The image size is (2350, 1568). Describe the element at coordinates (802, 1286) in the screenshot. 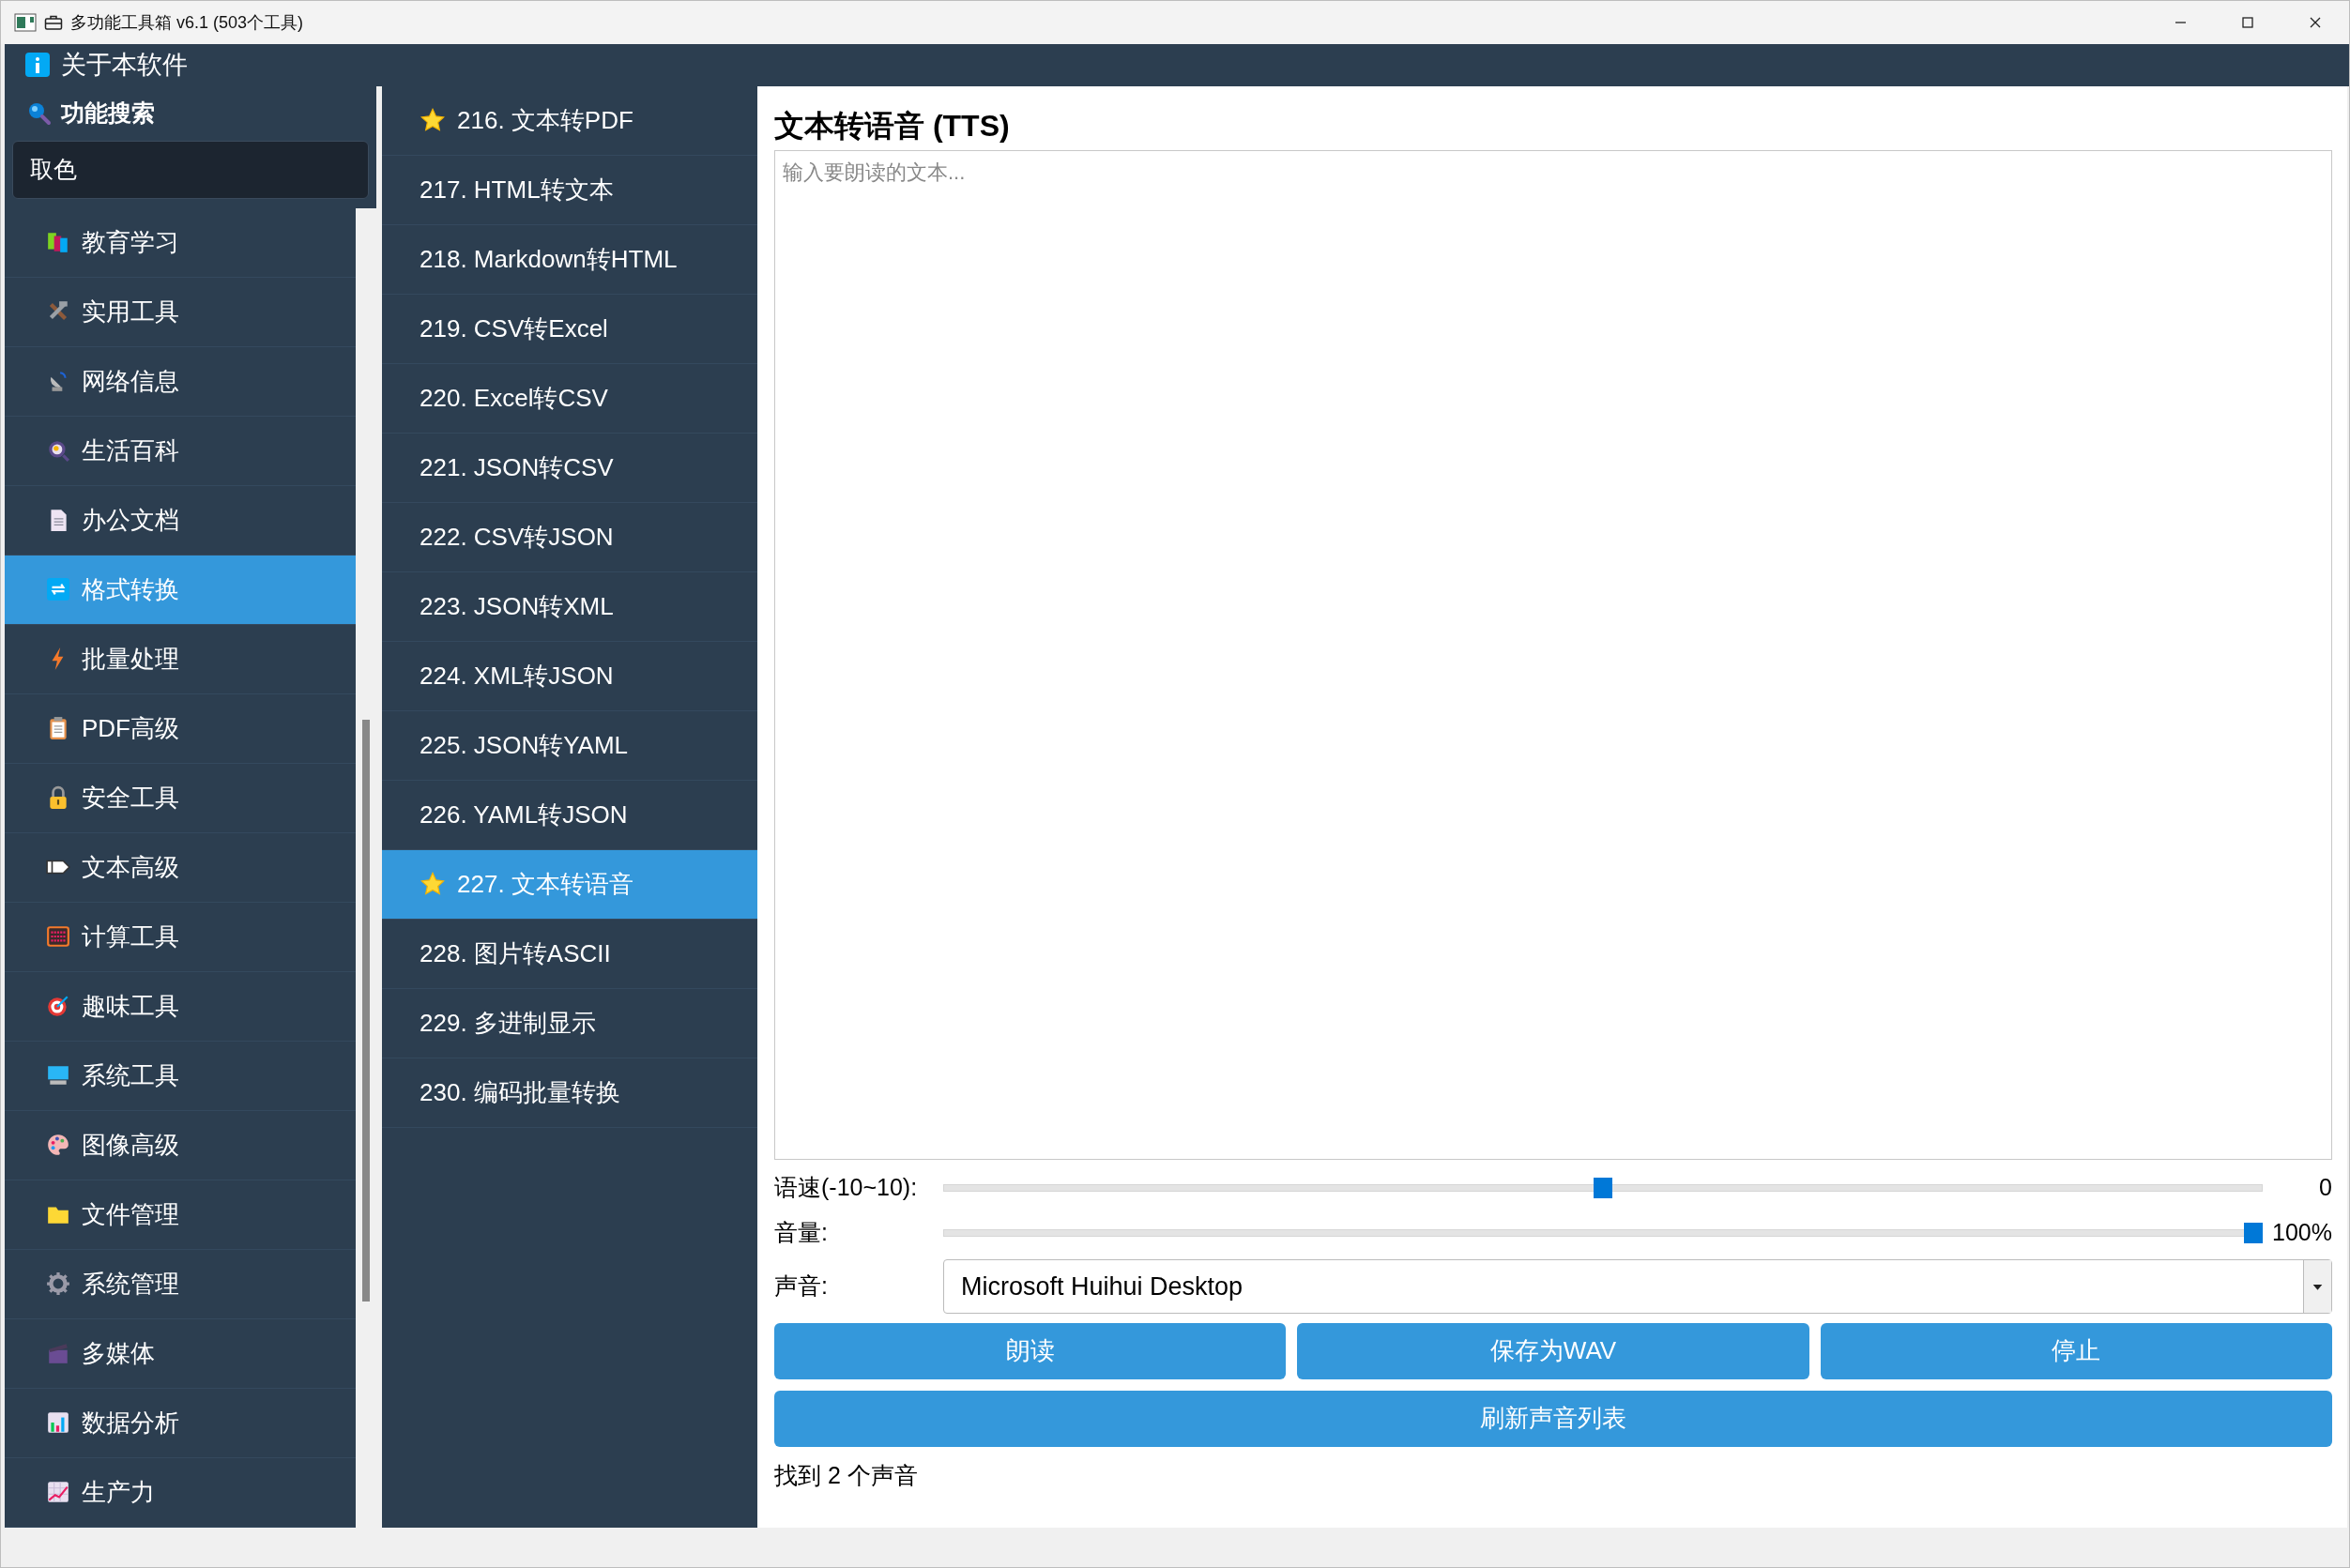

I see `voice-label: 声音:` at that location.